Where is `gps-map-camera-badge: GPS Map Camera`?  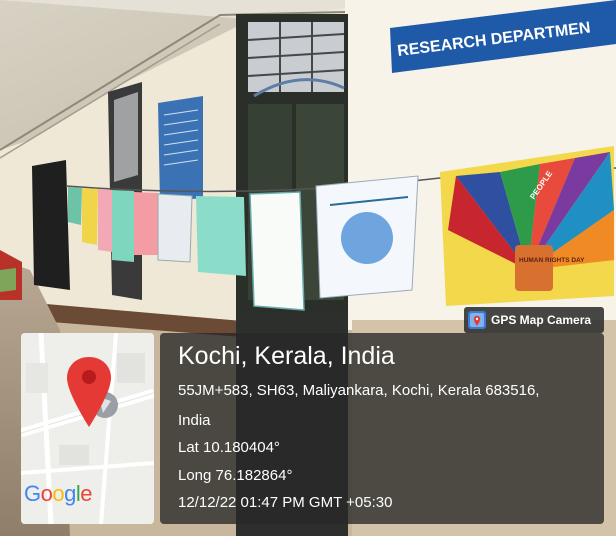
gps-map-camera-badge: GPS Map Camera is located at coordinates (534, 320).